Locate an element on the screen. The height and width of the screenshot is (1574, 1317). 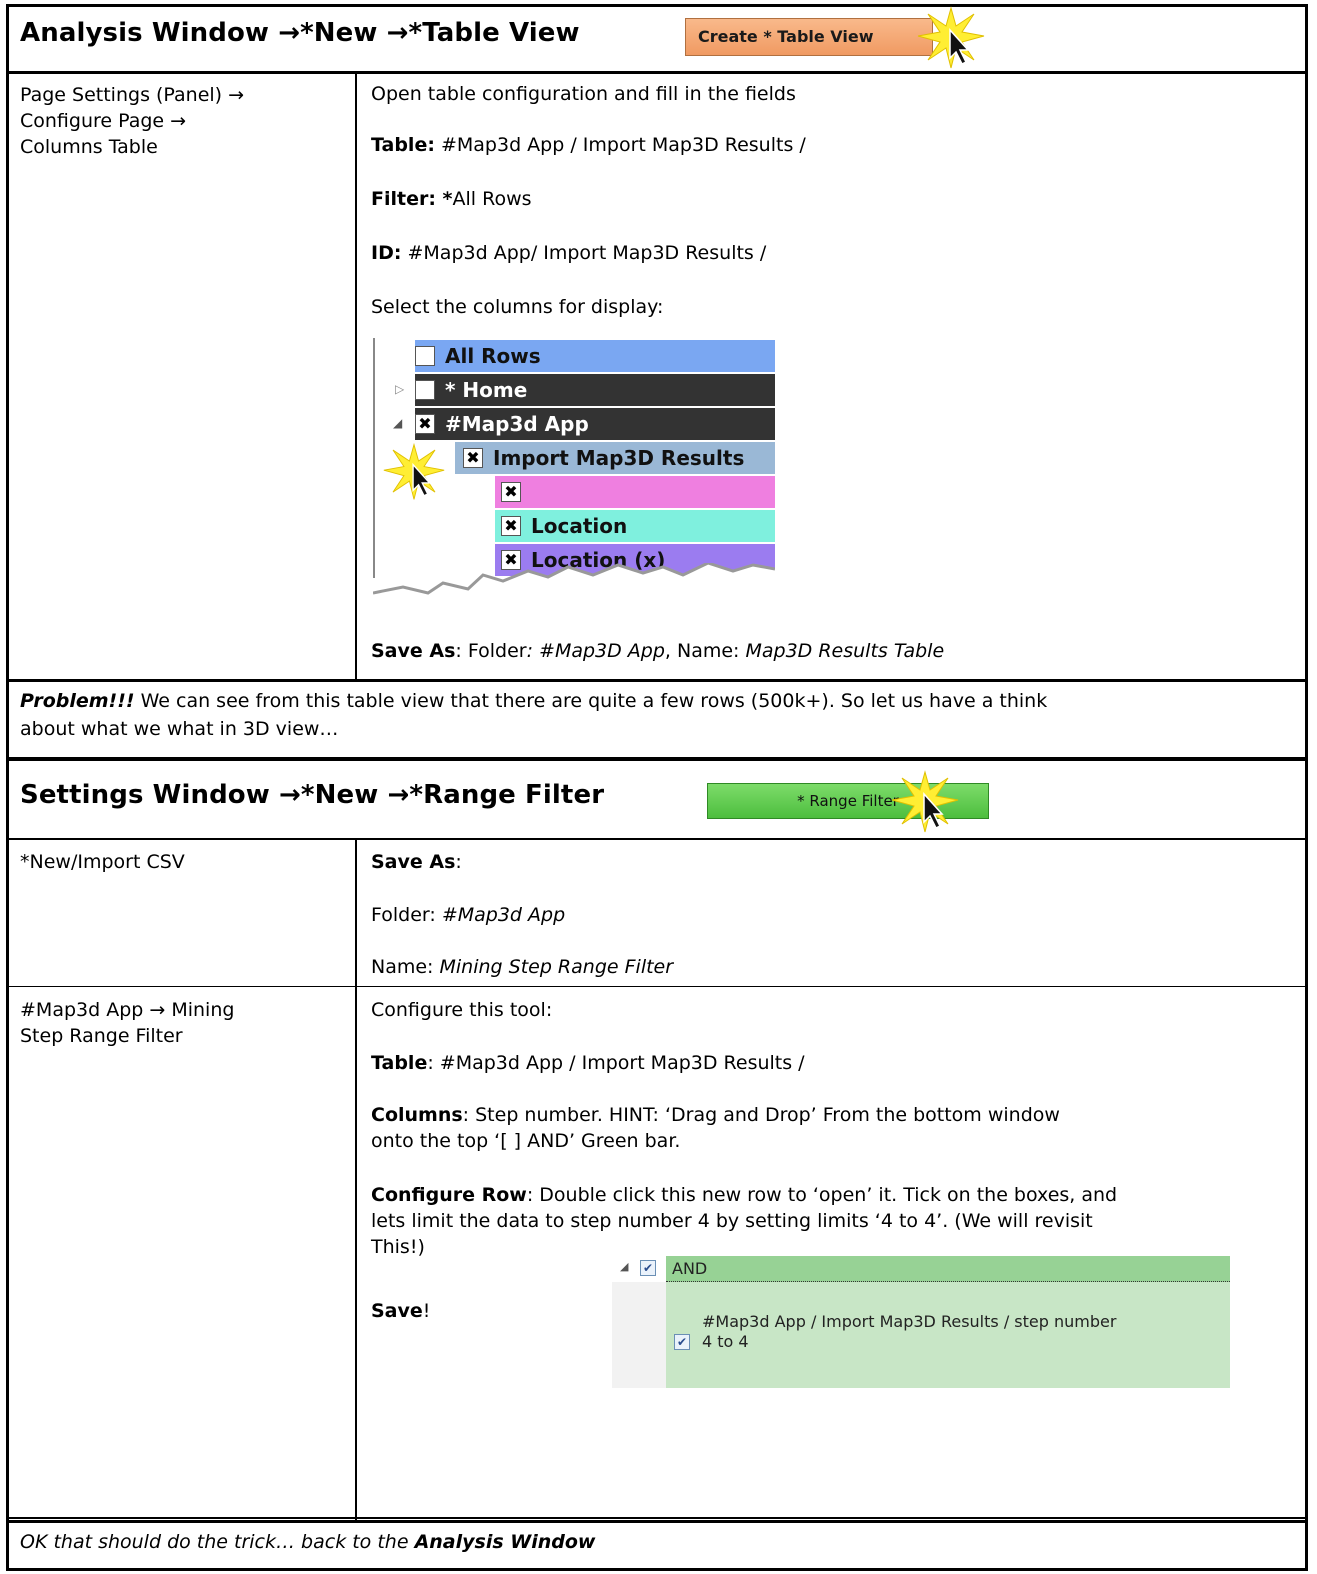
colon: : is located at coordinates (458, 862).